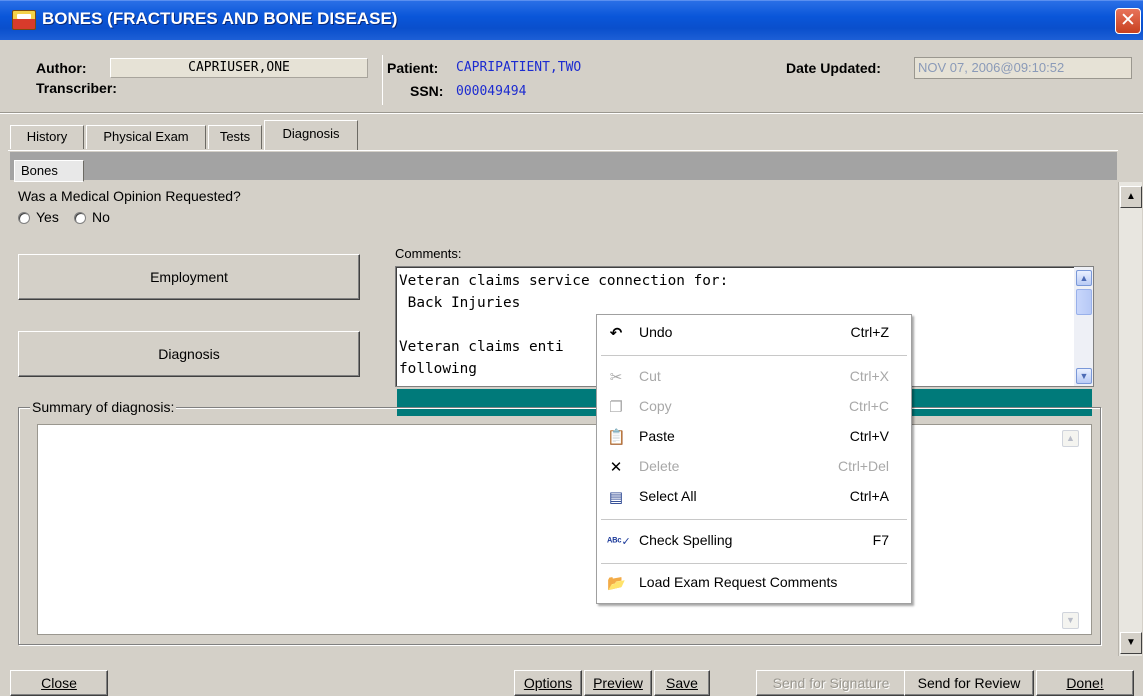  Describe the element at coordinates (619, 542) in the screenshot. I see `spellcheck-icon: ᴬᴮᶜ✓` at that location.